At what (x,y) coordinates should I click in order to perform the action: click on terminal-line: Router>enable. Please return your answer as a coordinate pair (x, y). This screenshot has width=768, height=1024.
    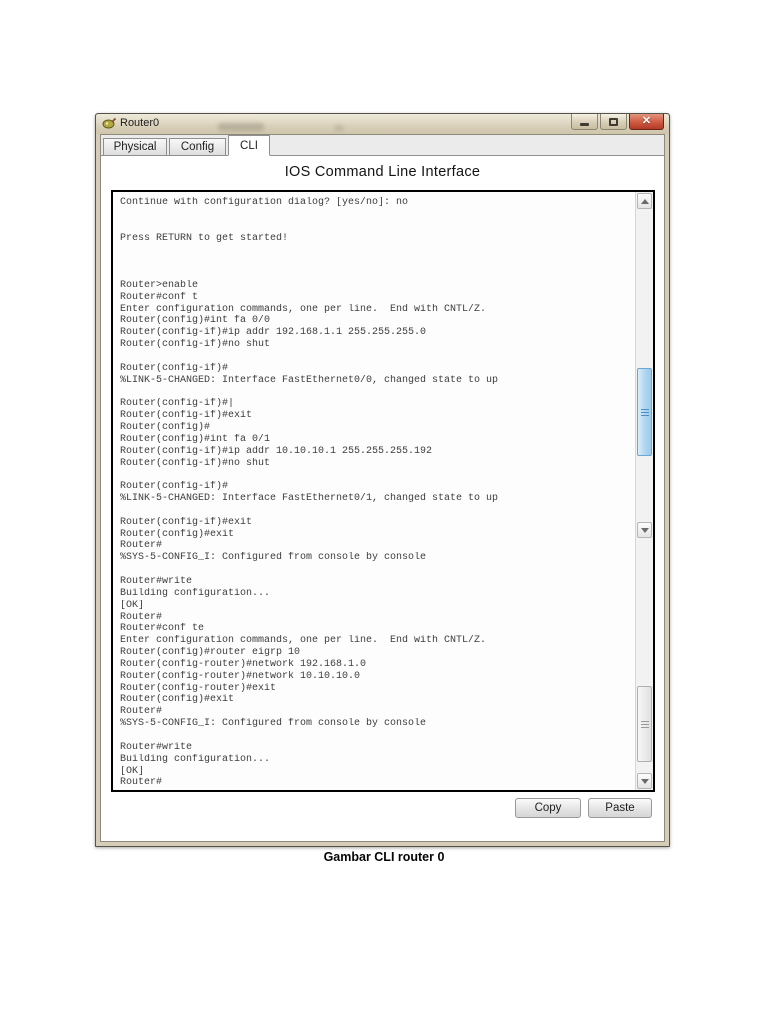
    Looking at the image, I should click on (159, 285).